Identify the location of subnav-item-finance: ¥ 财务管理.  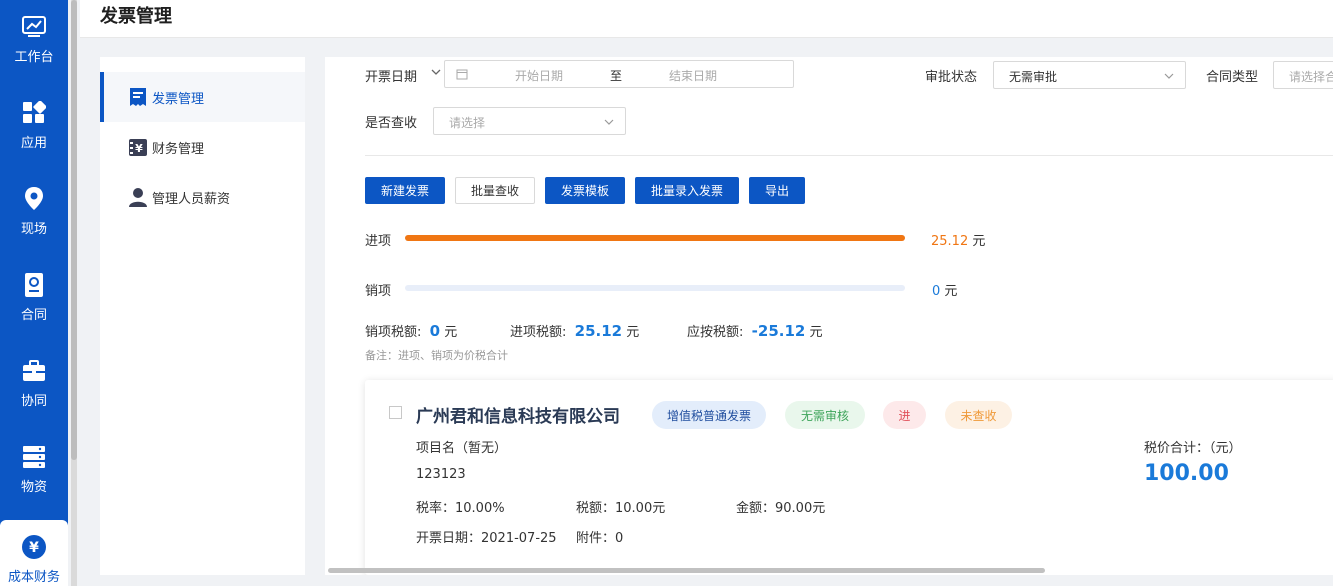
(202, 147).